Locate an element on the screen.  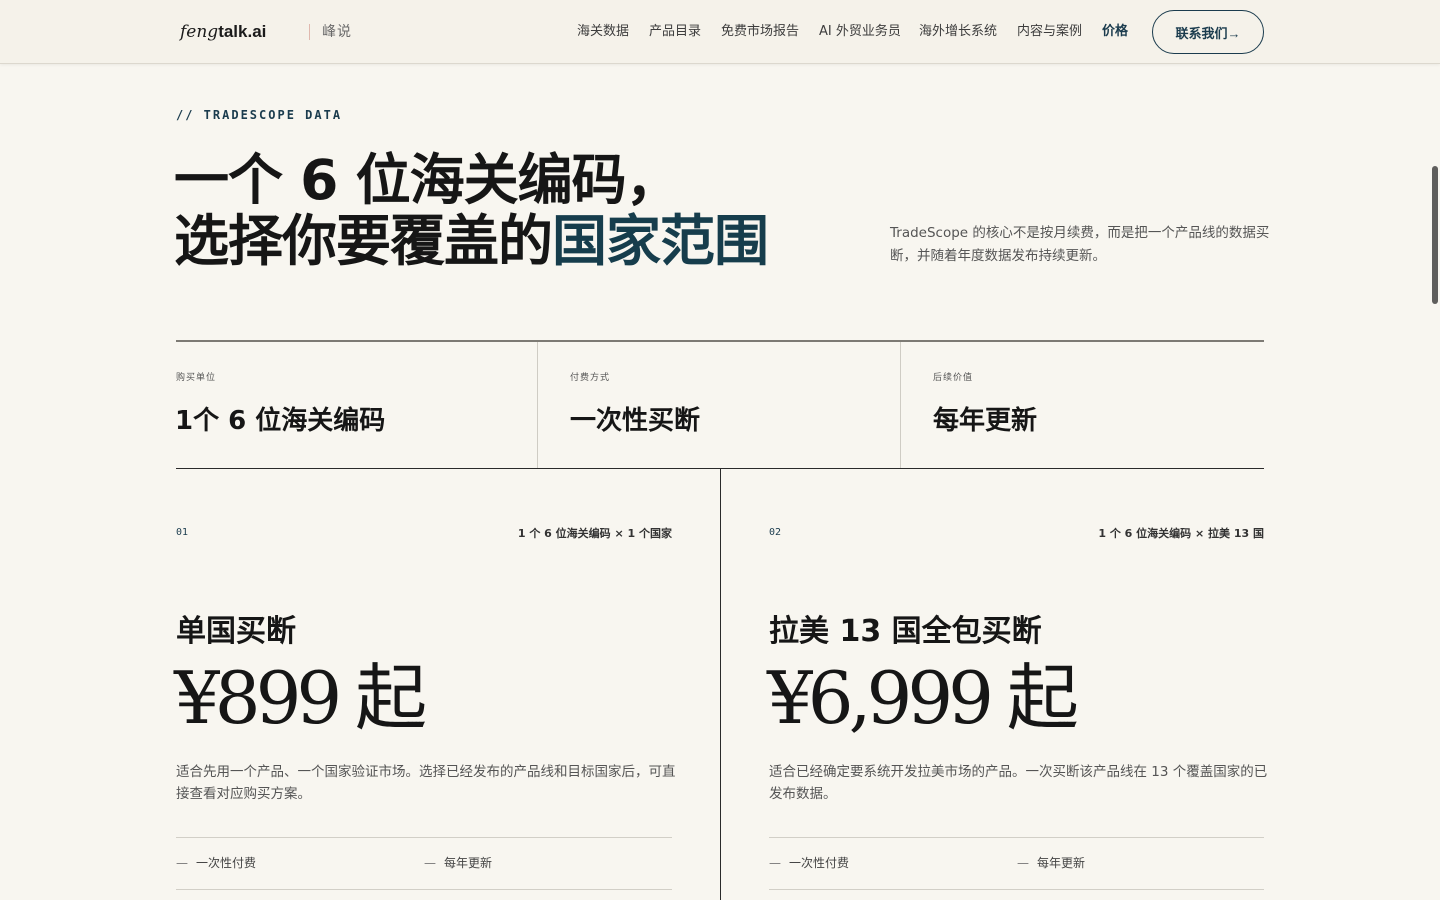
contact-us-label: 联系我们→ is located at coordinates (1208, 33).